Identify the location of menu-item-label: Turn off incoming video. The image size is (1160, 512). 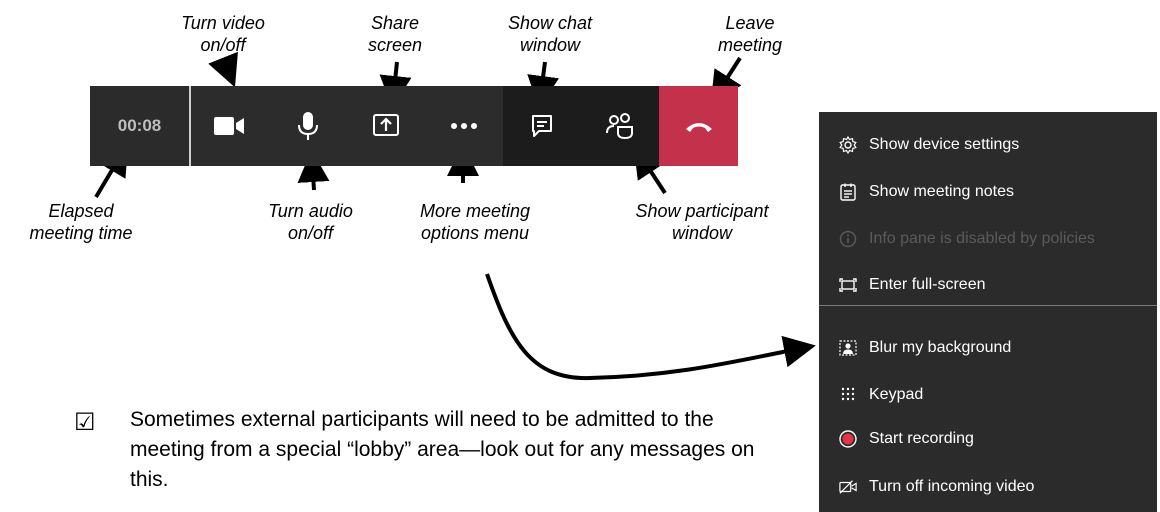
(952, 486).